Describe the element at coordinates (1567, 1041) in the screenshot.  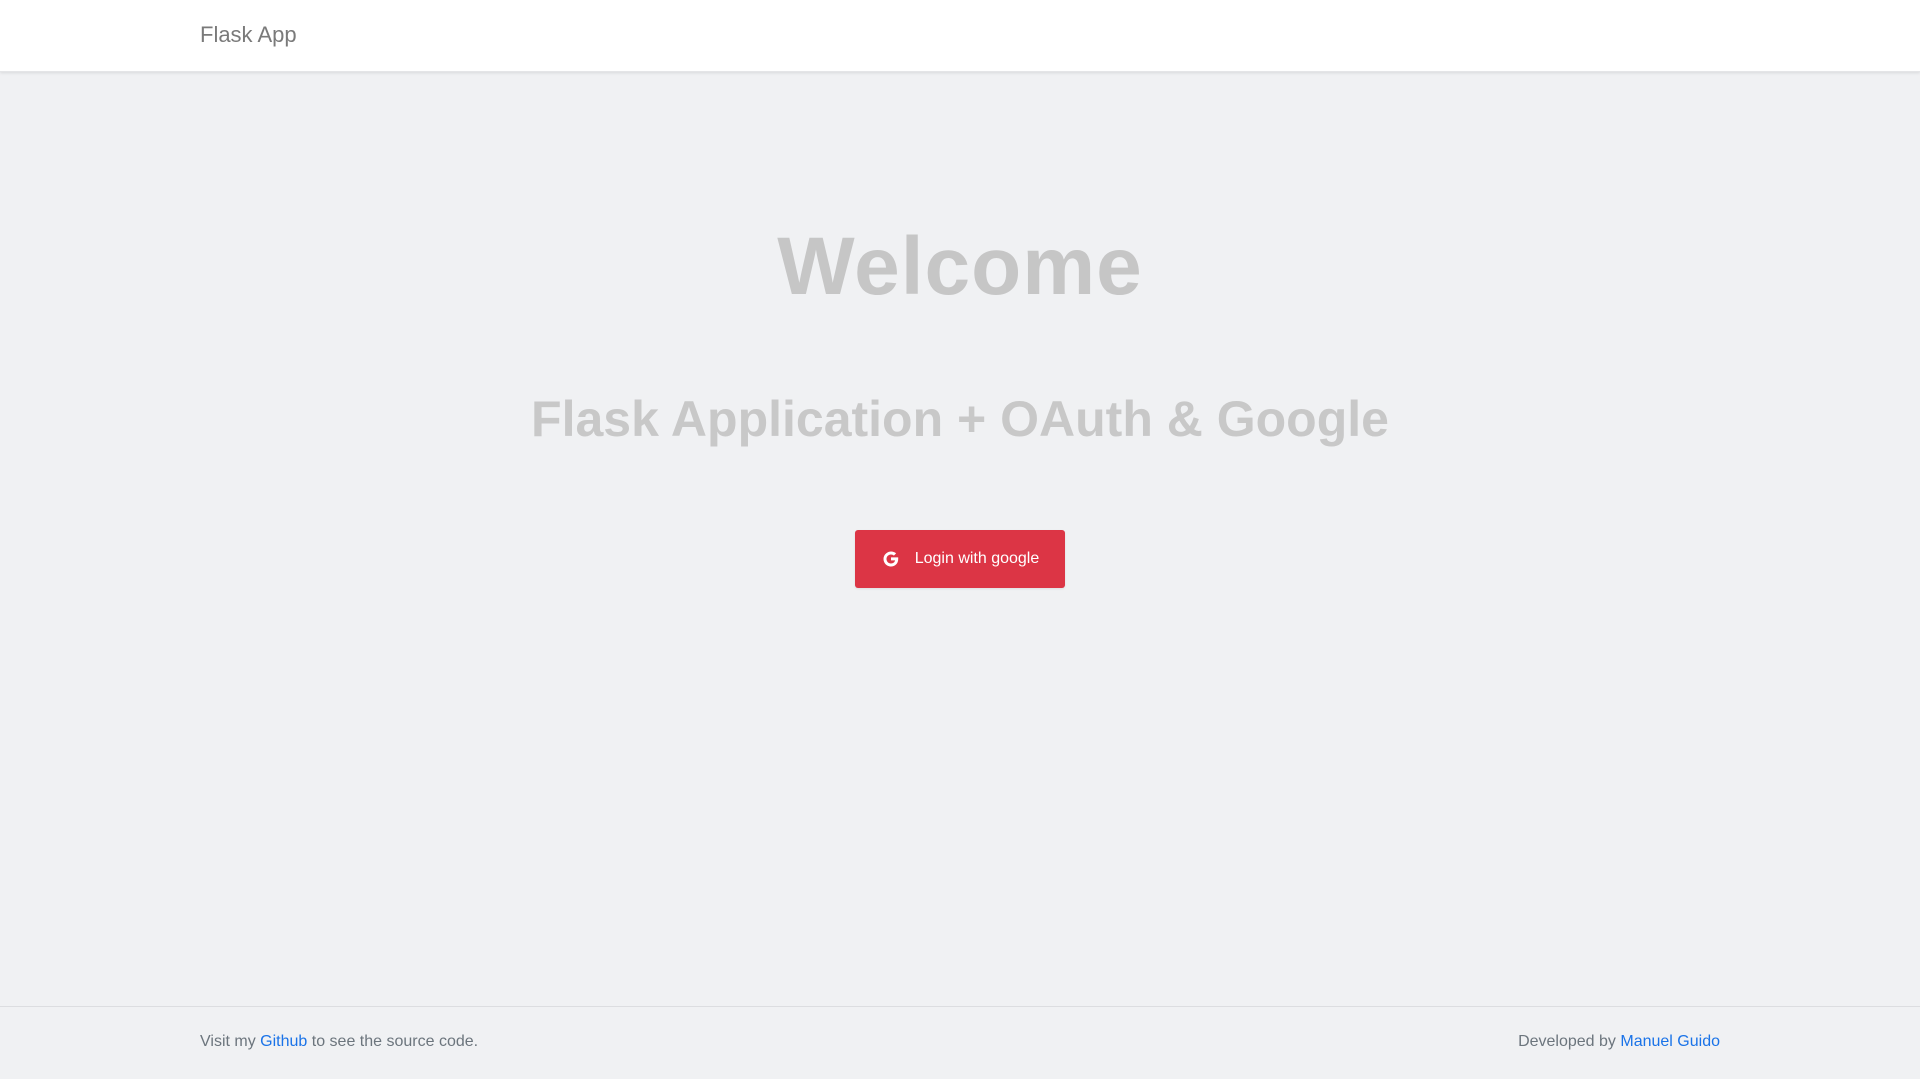
I see `footer-right-prefix: Developed by` at that location.